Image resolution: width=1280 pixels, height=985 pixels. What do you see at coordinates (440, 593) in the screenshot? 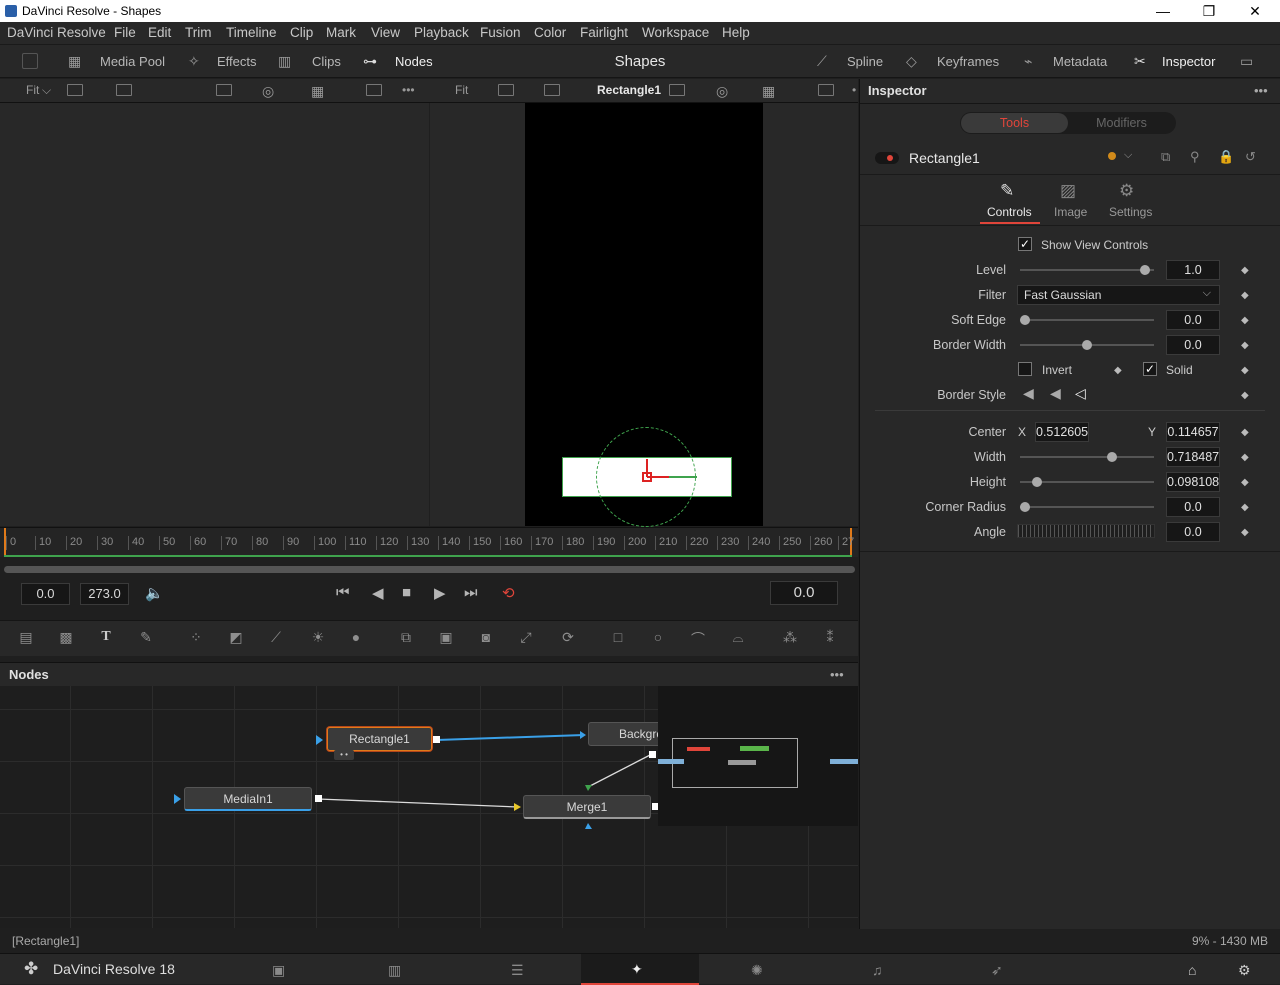
I see `play-forward-icon: ▶` at bounding box center [440, 593].